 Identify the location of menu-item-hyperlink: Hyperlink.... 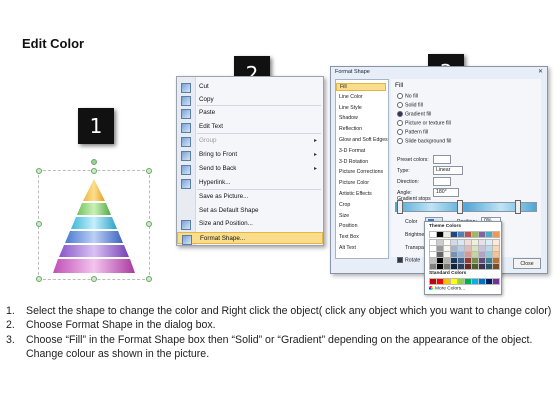
(250, 183).